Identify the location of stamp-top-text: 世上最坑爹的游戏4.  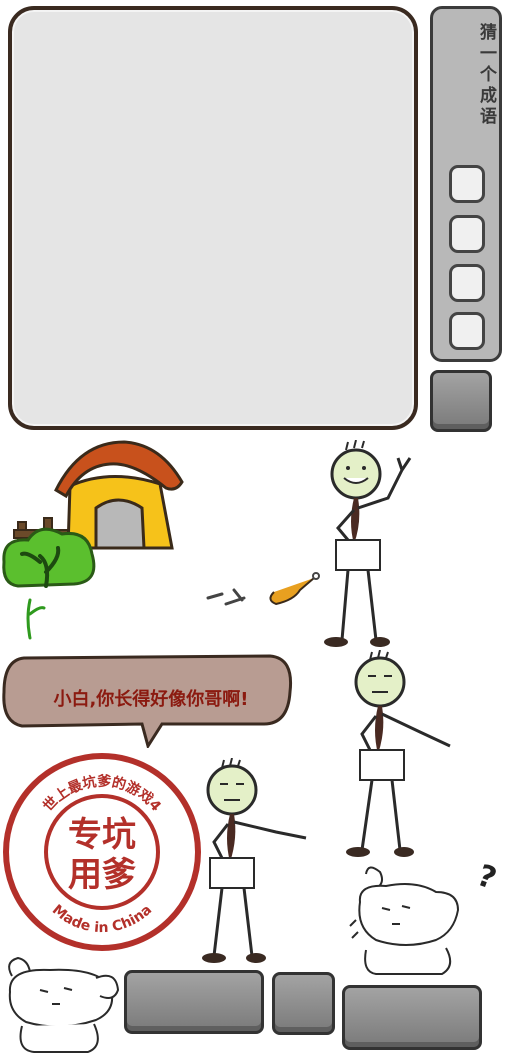
(102, 794).